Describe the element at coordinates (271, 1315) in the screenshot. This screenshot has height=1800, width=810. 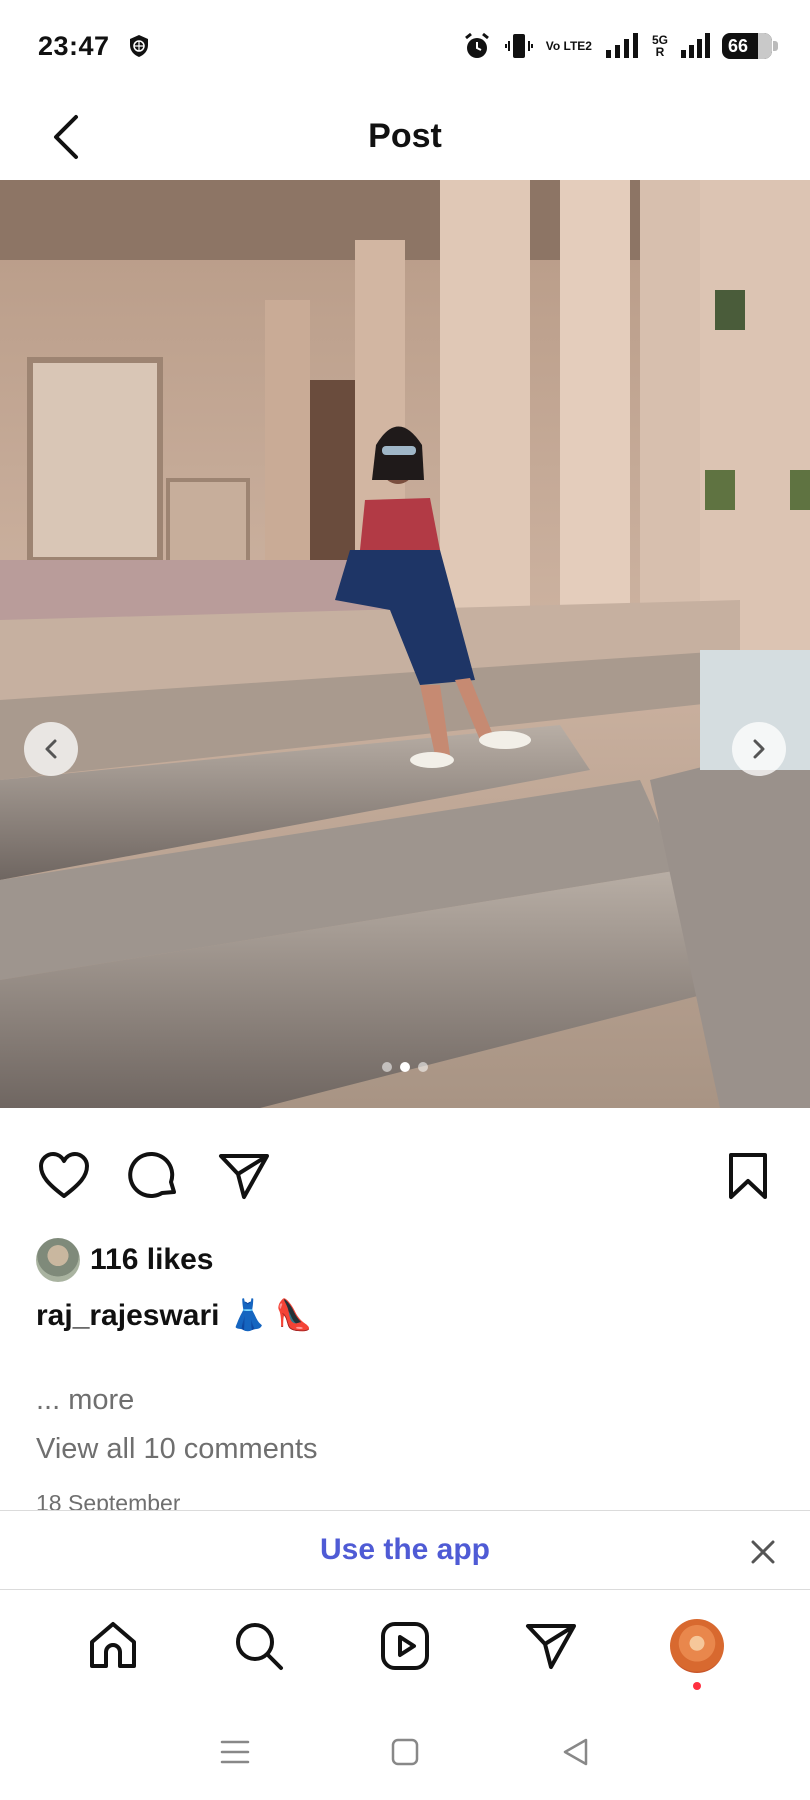
I see `caption-emoji: 👗 👠` at that location.